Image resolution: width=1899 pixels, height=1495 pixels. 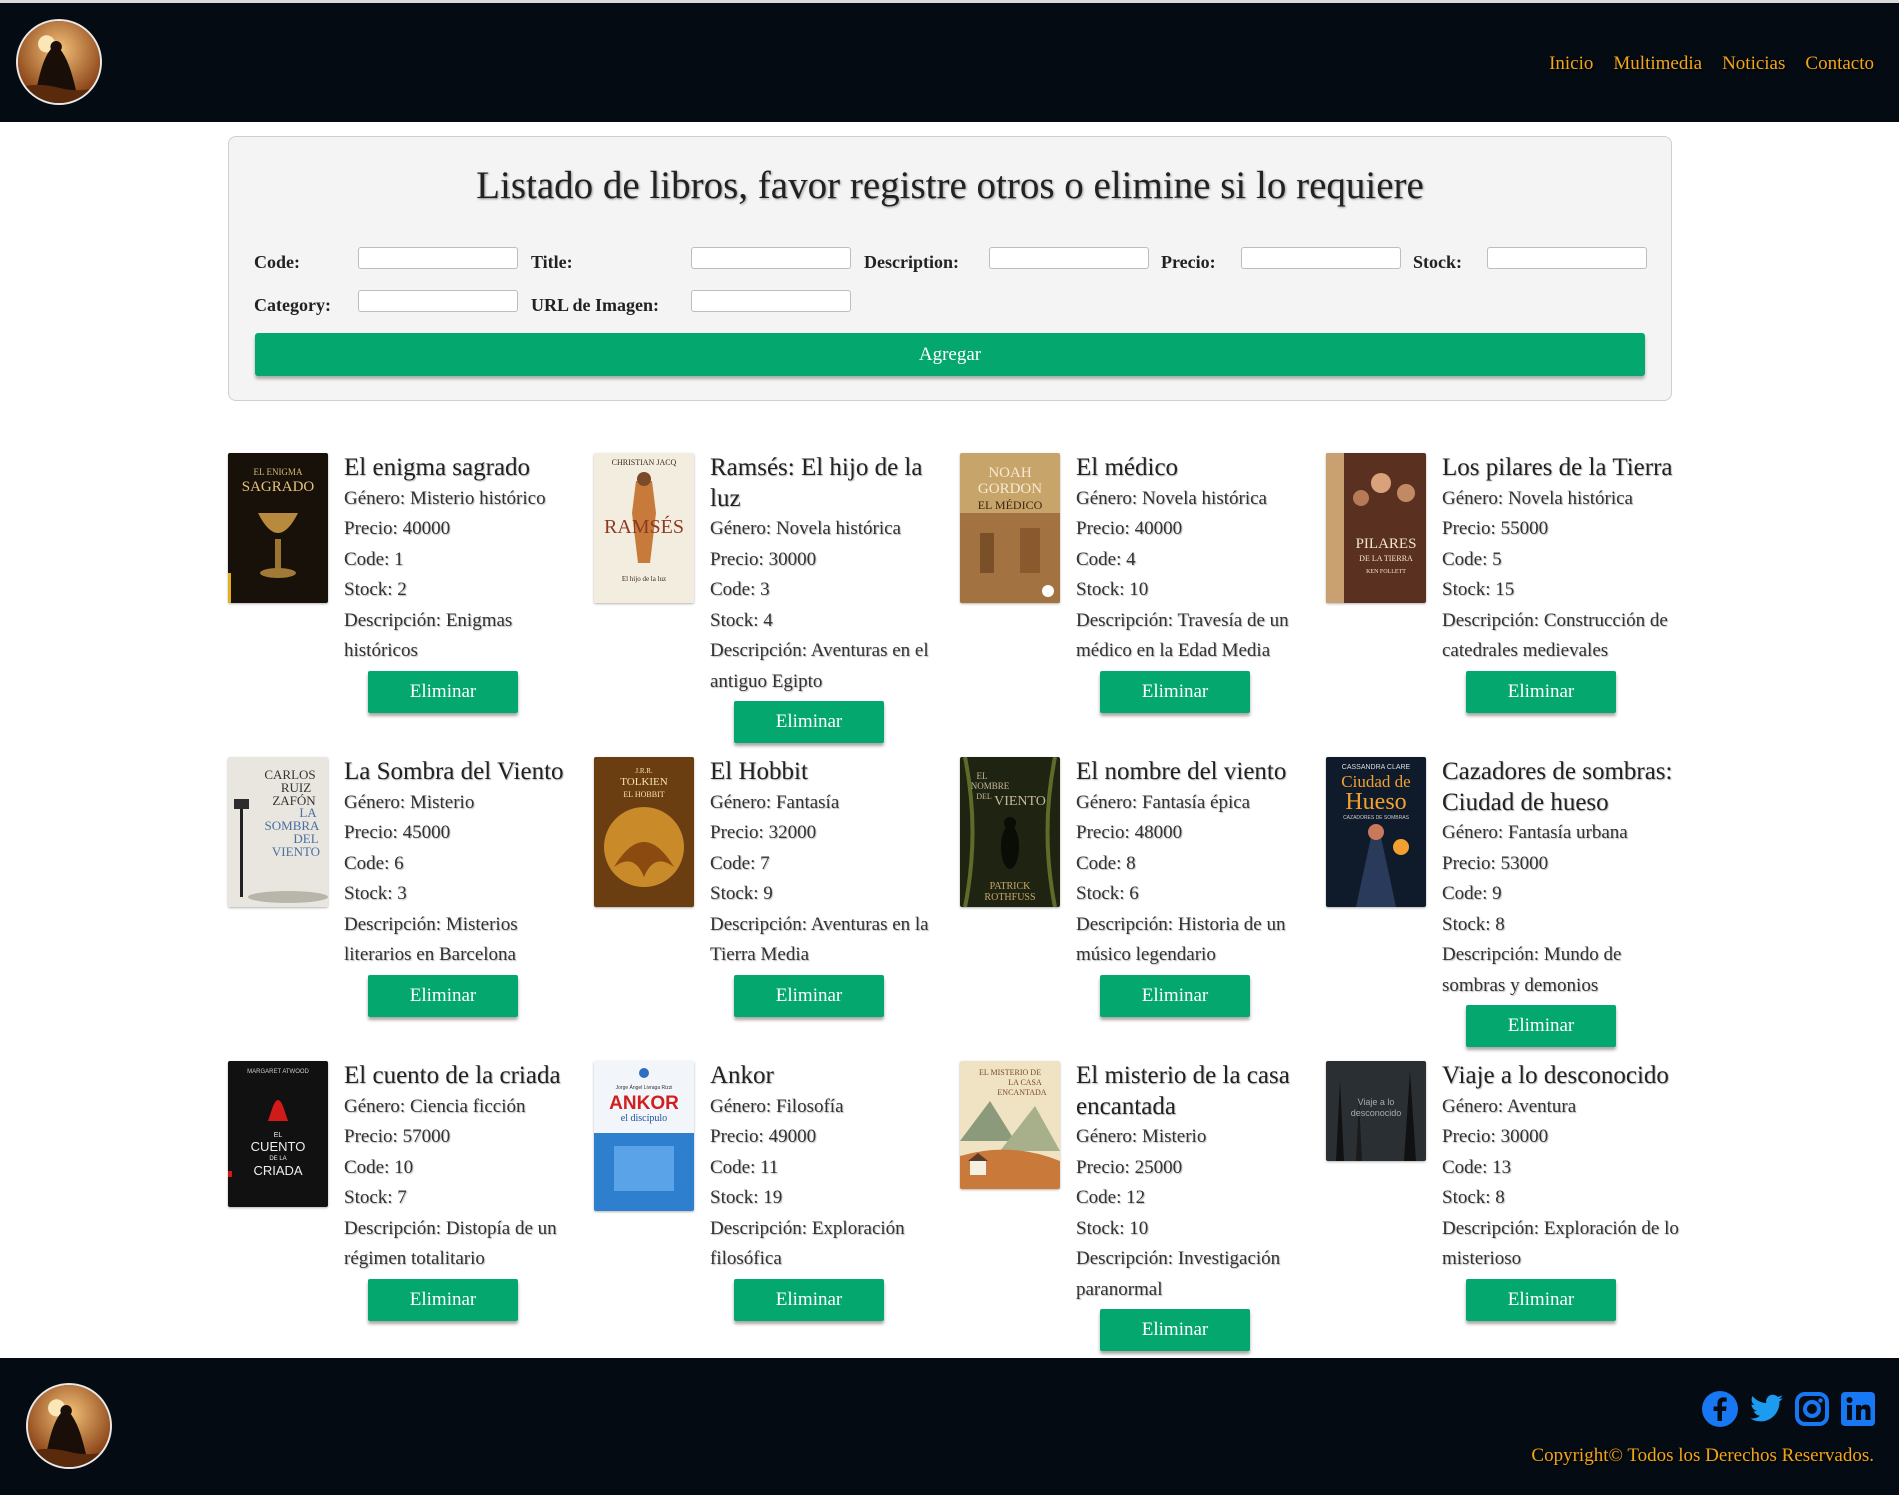 What do you see at coordinates (643, 794) in the screenshot?
I see `svg-text: EL HOBBIT` at bounding box center [643, 794].